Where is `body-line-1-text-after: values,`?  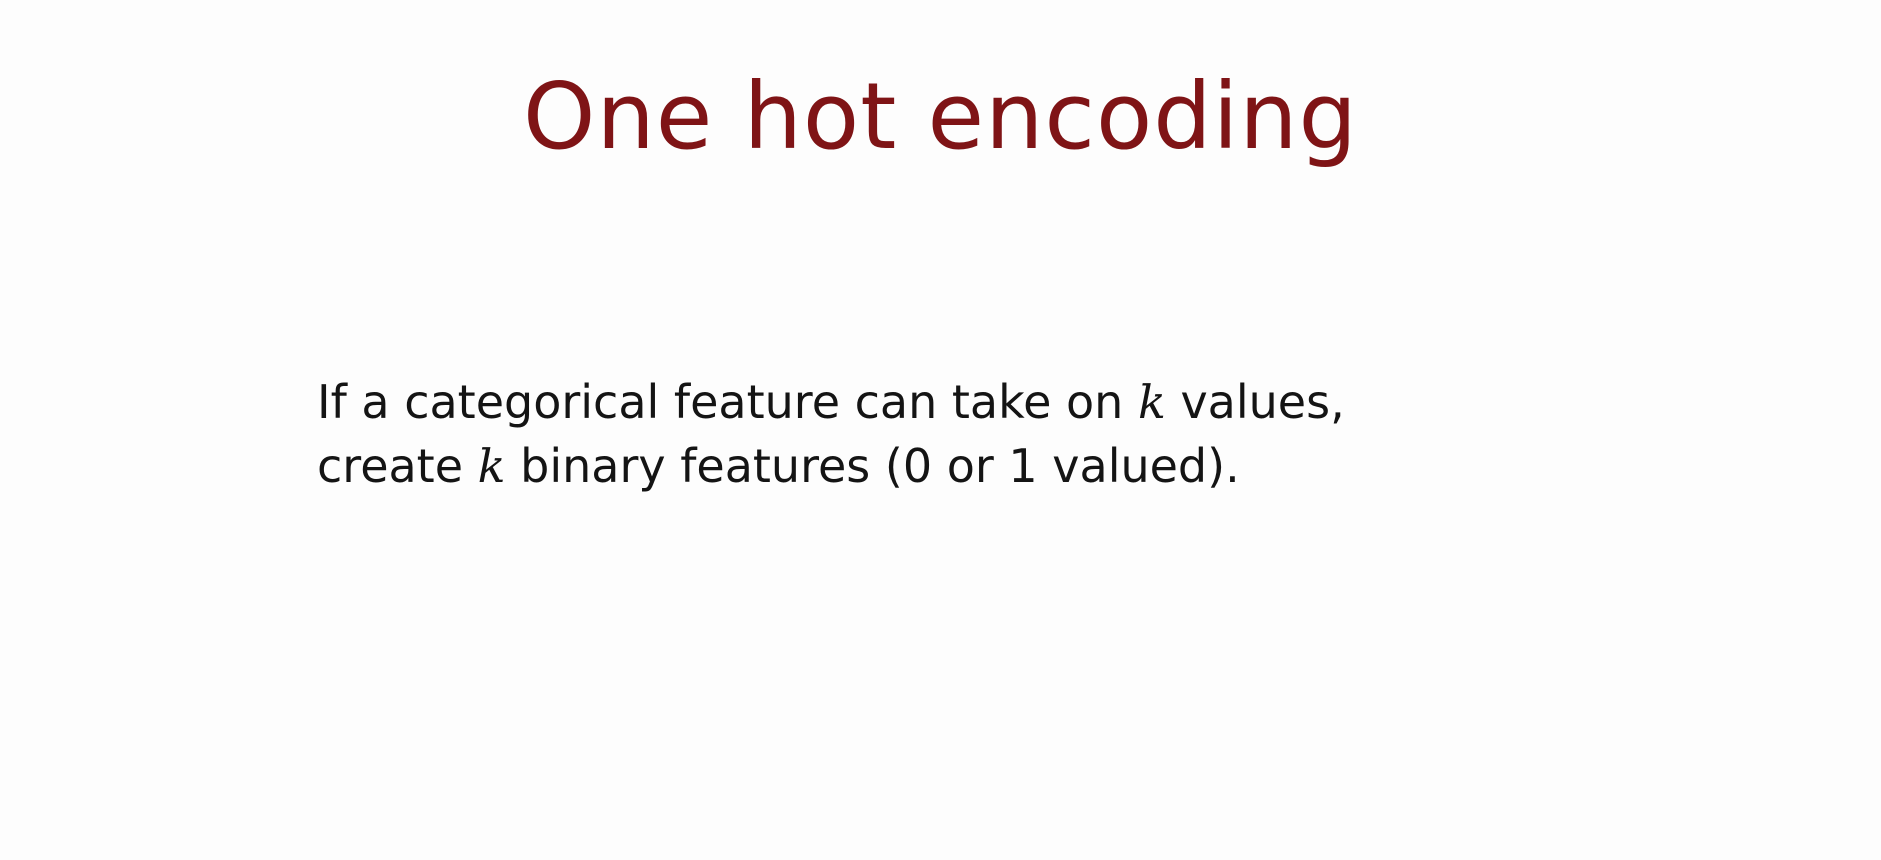 body-line-1-text-after: values, is located at coordinates (1255, 402).